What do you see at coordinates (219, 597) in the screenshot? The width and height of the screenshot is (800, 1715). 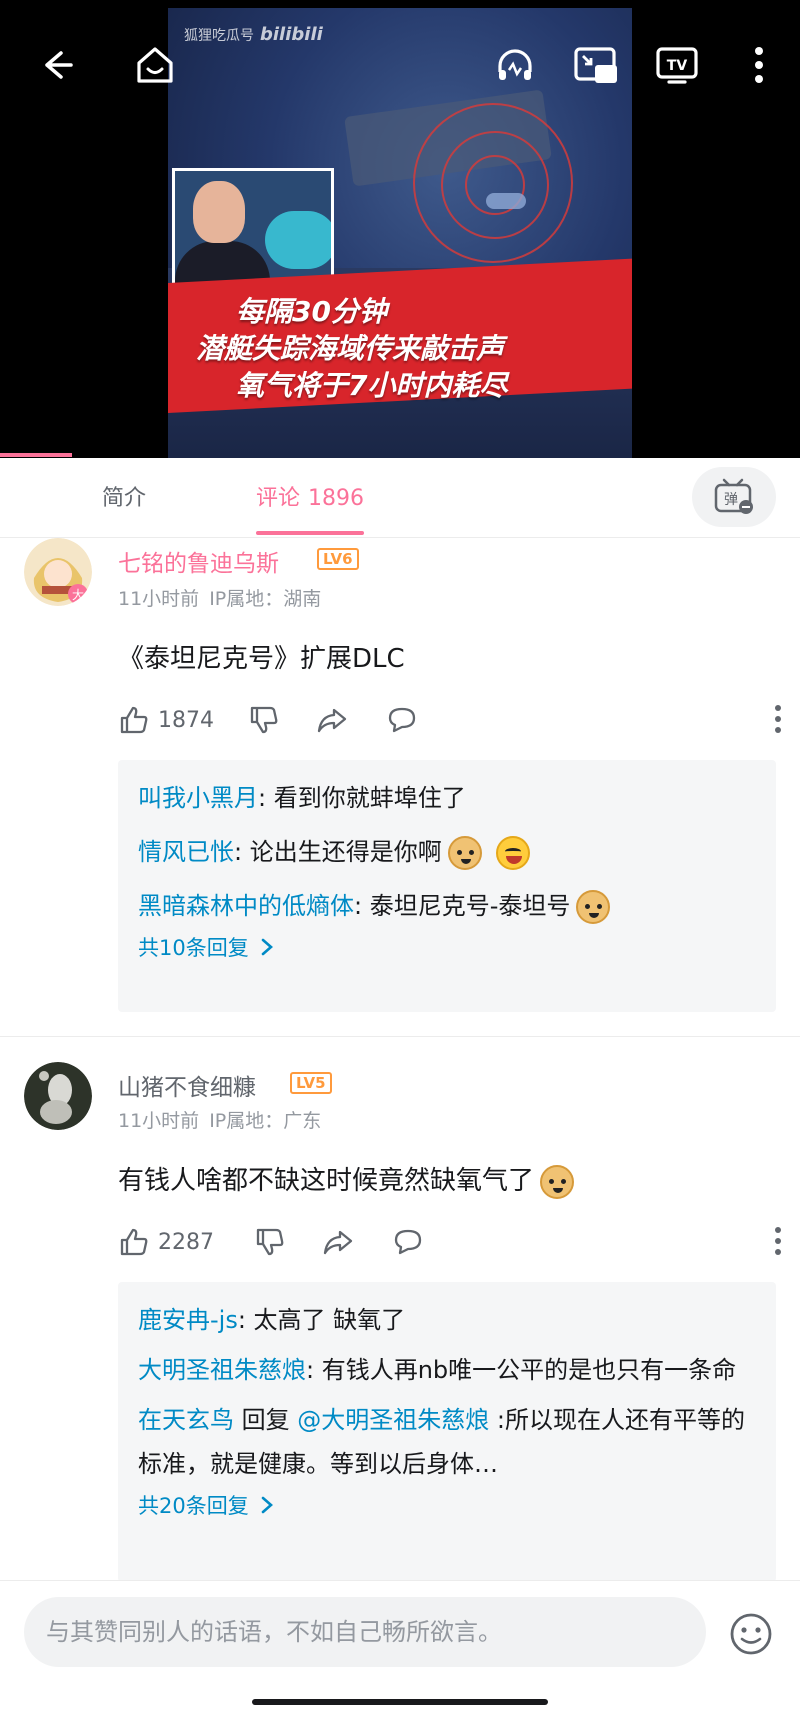 I see `comment-meta: 11小时前 IP属地：湖南` at bounding box center [219, 597].